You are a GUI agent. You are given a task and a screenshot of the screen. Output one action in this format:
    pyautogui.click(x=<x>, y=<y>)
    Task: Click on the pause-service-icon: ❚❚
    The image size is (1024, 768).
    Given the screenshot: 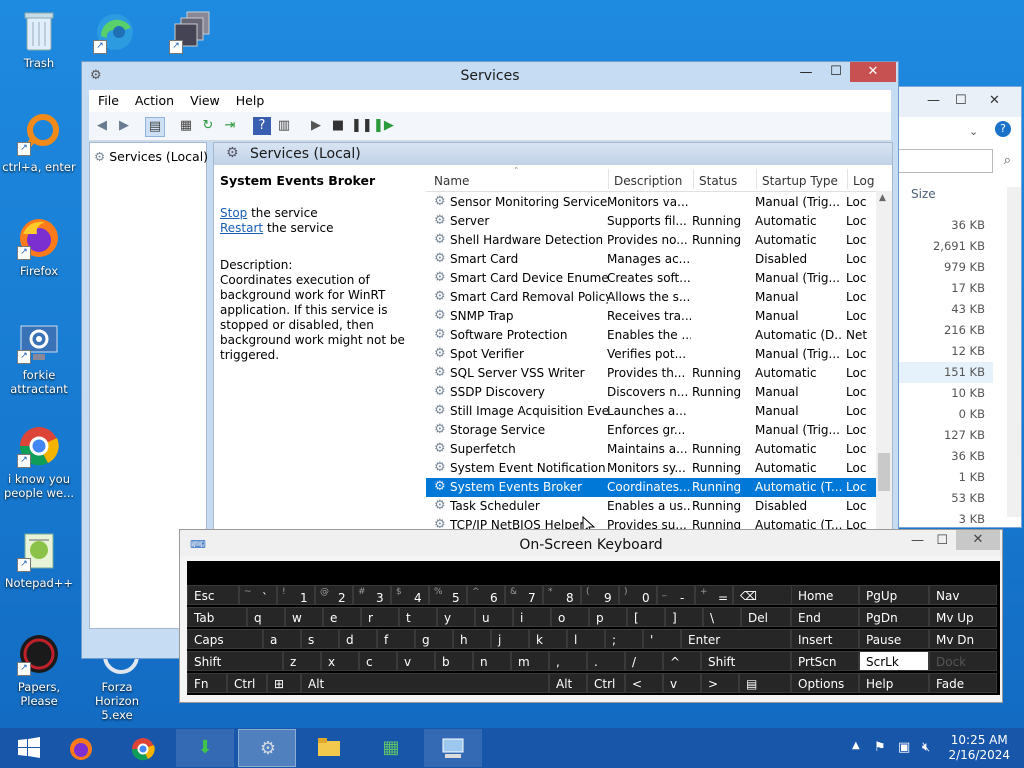 What is the action you would take?
    pyautogui.click(x=362, y=126)
    